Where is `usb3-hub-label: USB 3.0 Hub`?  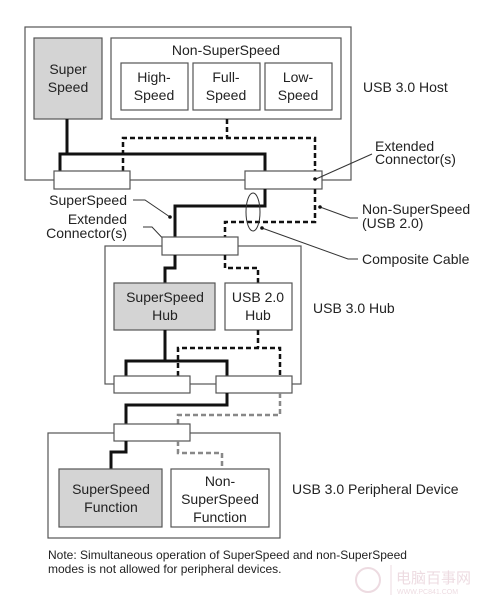 usb3-hub-label: USB 3.0 Hub is located at coordinates (354, 308).